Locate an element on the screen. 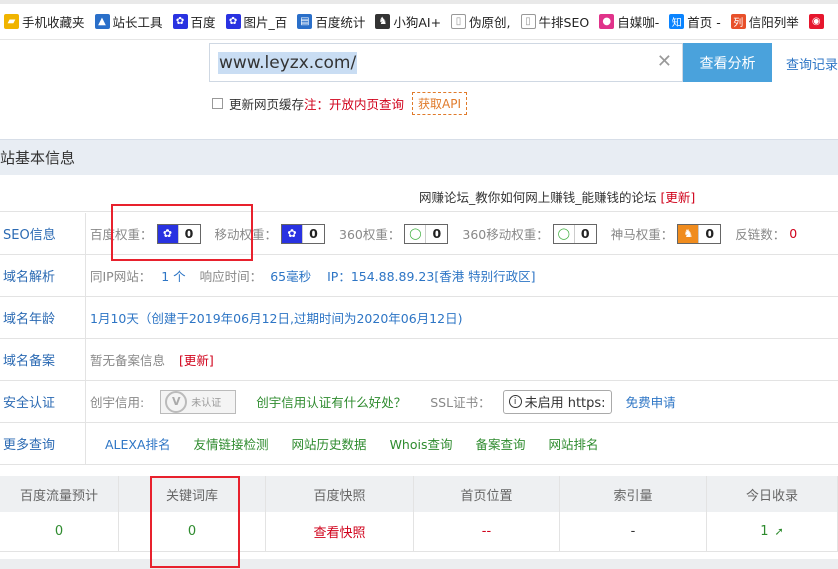 The image size is (838, 569). folder-icon: ▰ is located at coordinates (11, 21).